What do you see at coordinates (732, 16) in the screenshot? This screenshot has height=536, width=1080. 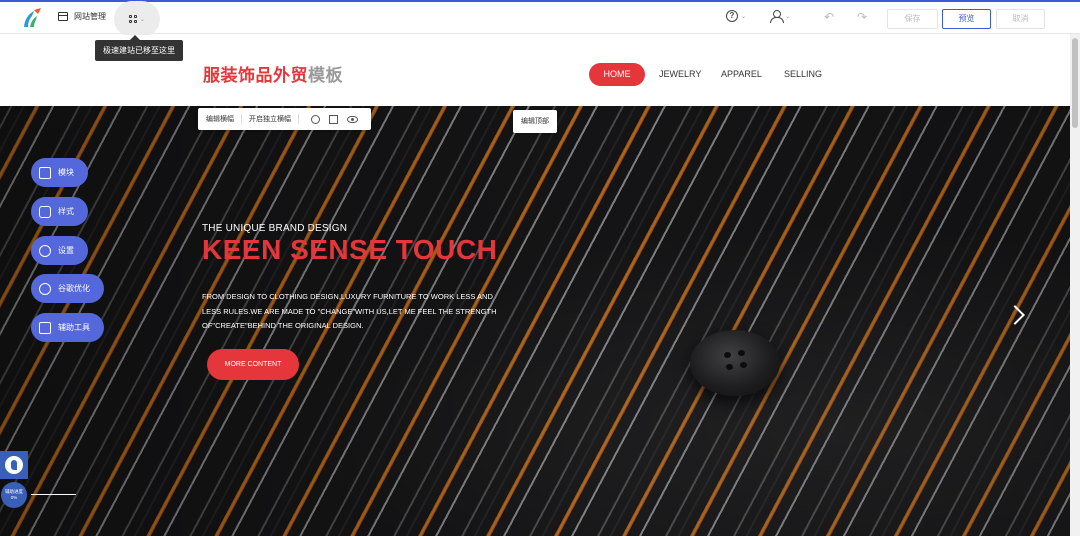 I see `help-icon: ?` at bounding box center [732, 16].